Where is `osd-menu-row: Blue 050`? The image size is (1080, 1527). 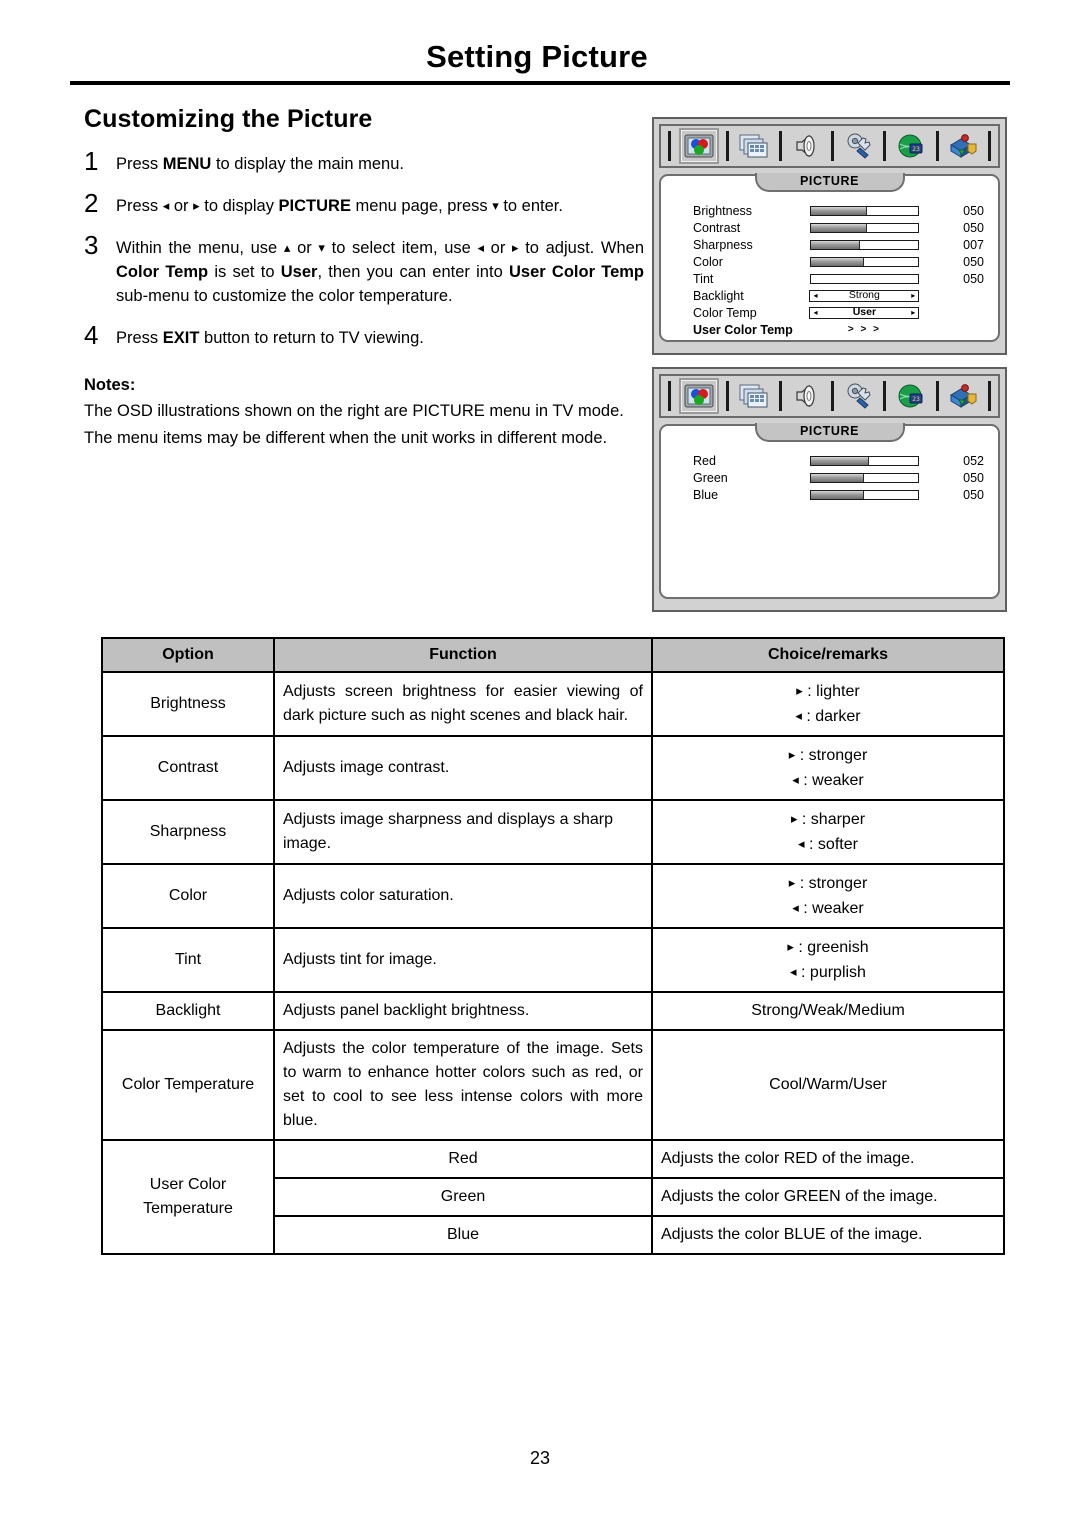 osd-menu-row: Blue 050 is located at coordinates (838, 494).